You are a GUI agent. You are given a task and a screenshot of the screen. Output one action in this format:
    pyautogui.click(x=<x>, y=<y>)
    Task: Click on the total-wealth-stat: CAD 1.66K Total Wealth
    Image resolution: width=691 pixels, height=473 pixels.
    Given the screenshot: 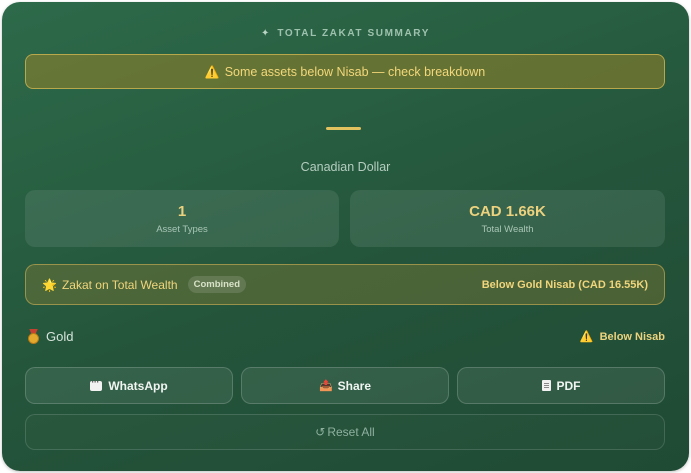 What is the action you would take?
    pyautogui.click(x=507, y=218)
    